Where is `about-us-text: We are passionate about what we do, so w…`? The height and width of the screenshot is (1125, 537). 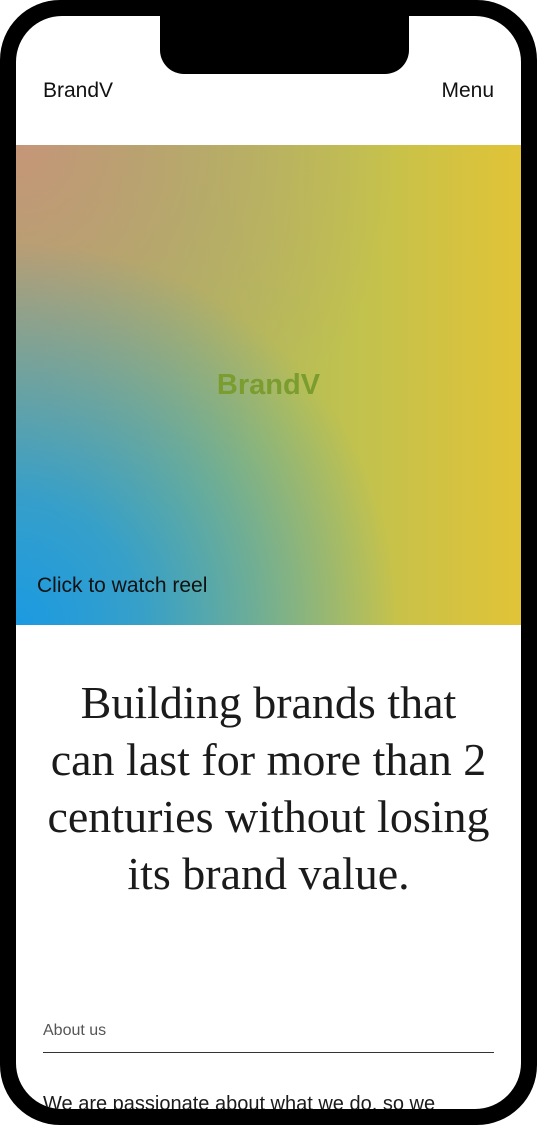 about-us-text: We are passionate about what we do, so w… is located at coordinates (239, 1101).